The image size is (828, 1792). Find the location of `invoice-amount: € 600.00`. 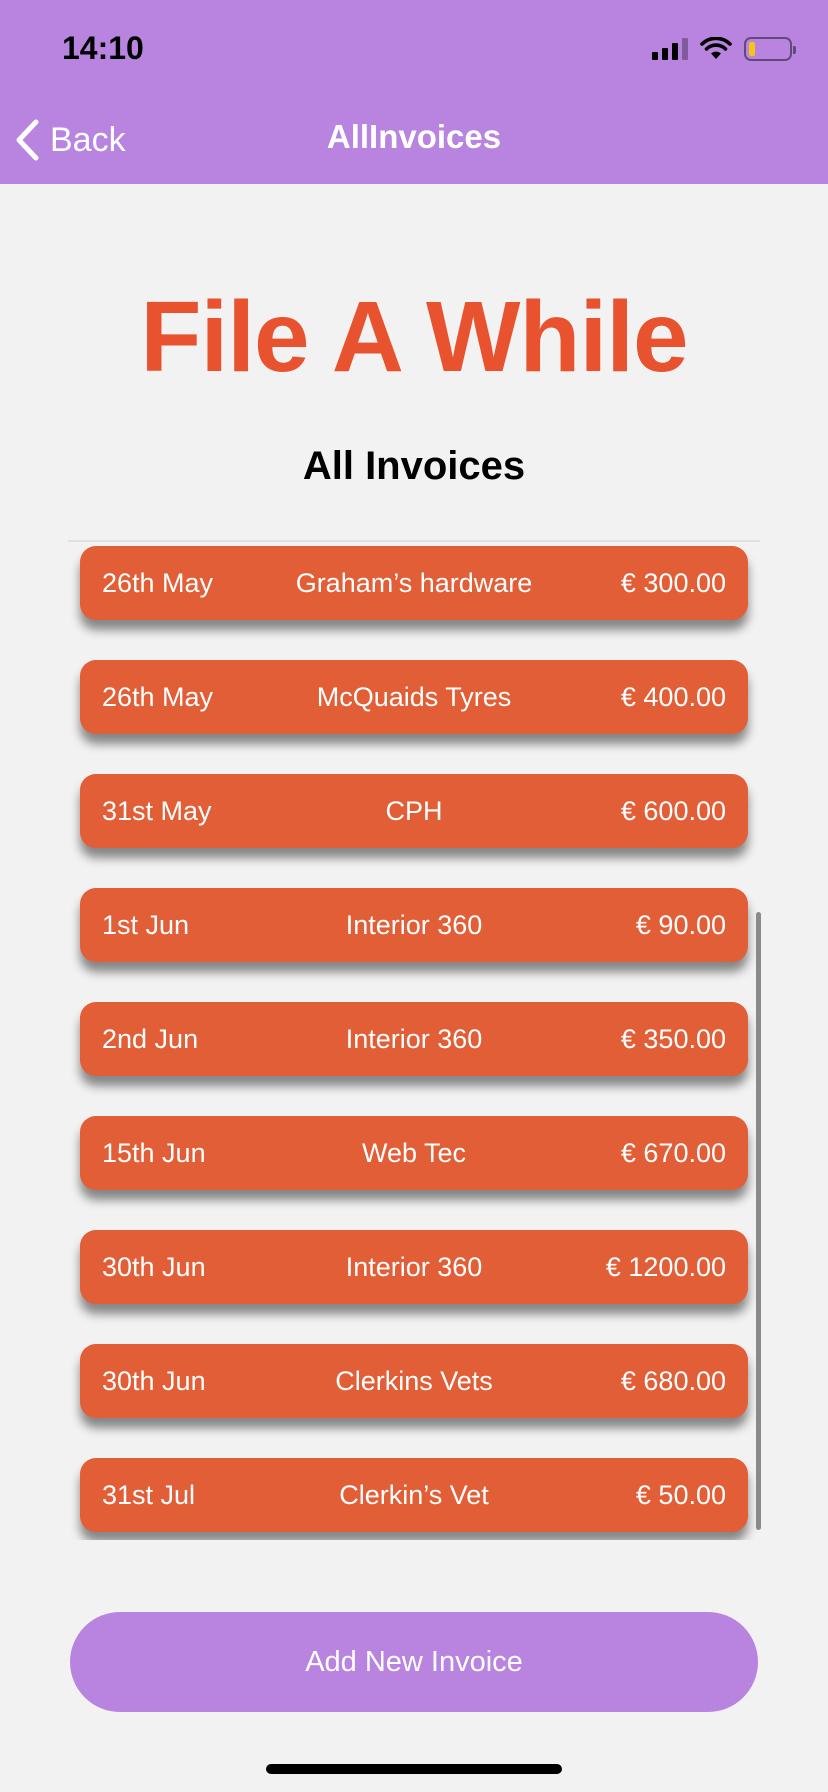

invoice-amount: € 600.00 is located at coordinates (673, 811).